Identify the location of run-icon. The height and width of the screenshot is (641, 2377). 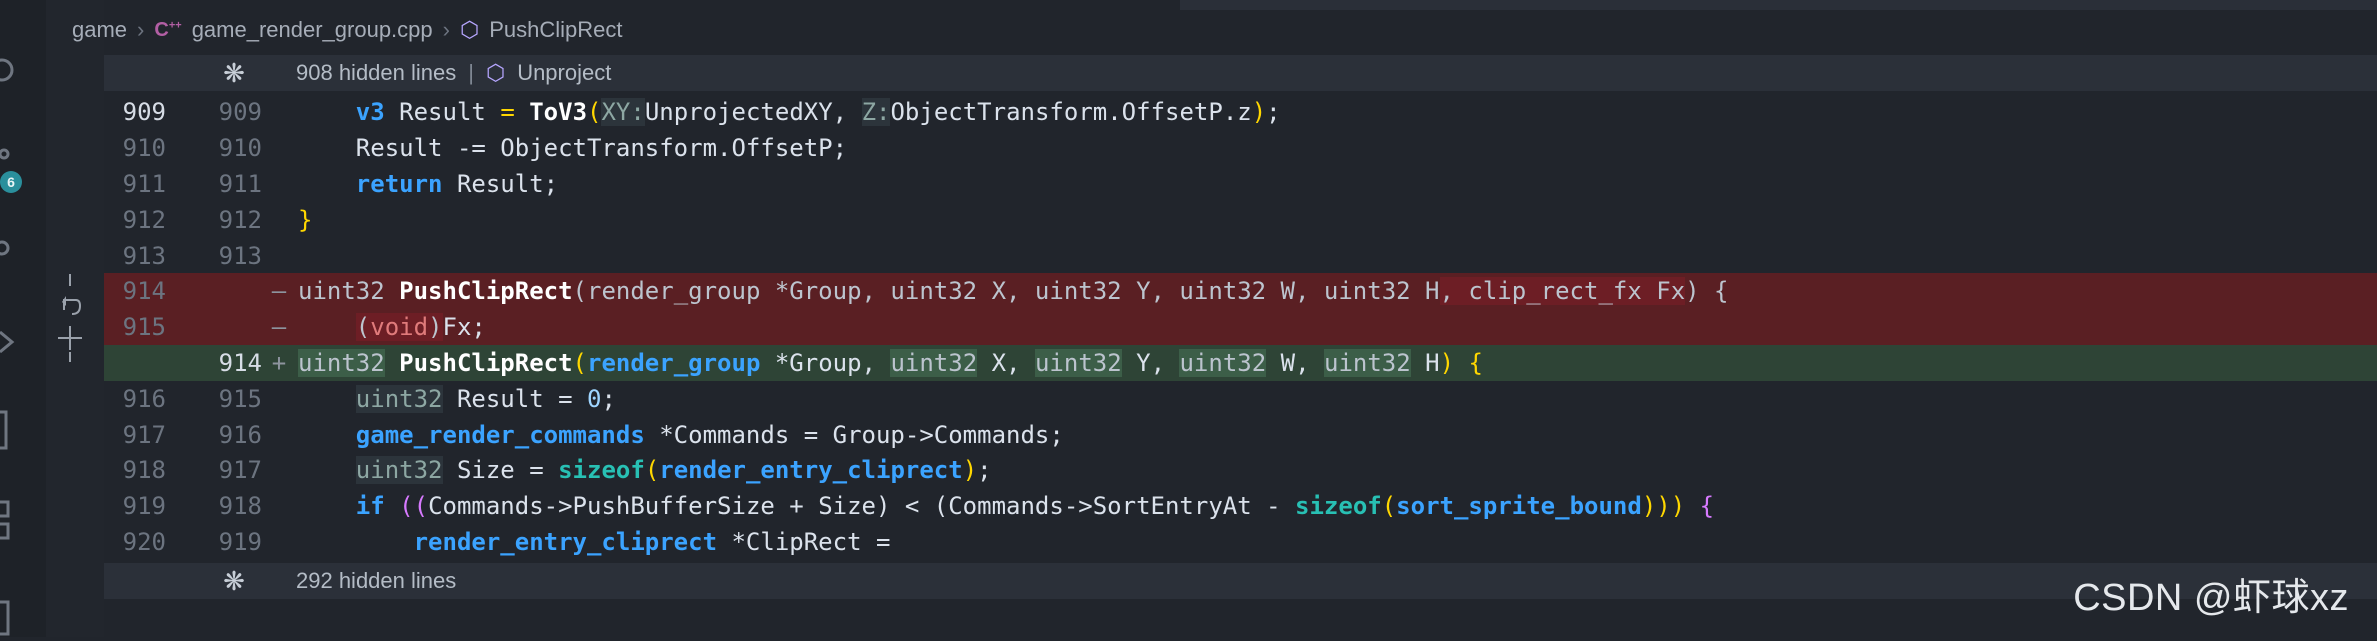
(12, 342).